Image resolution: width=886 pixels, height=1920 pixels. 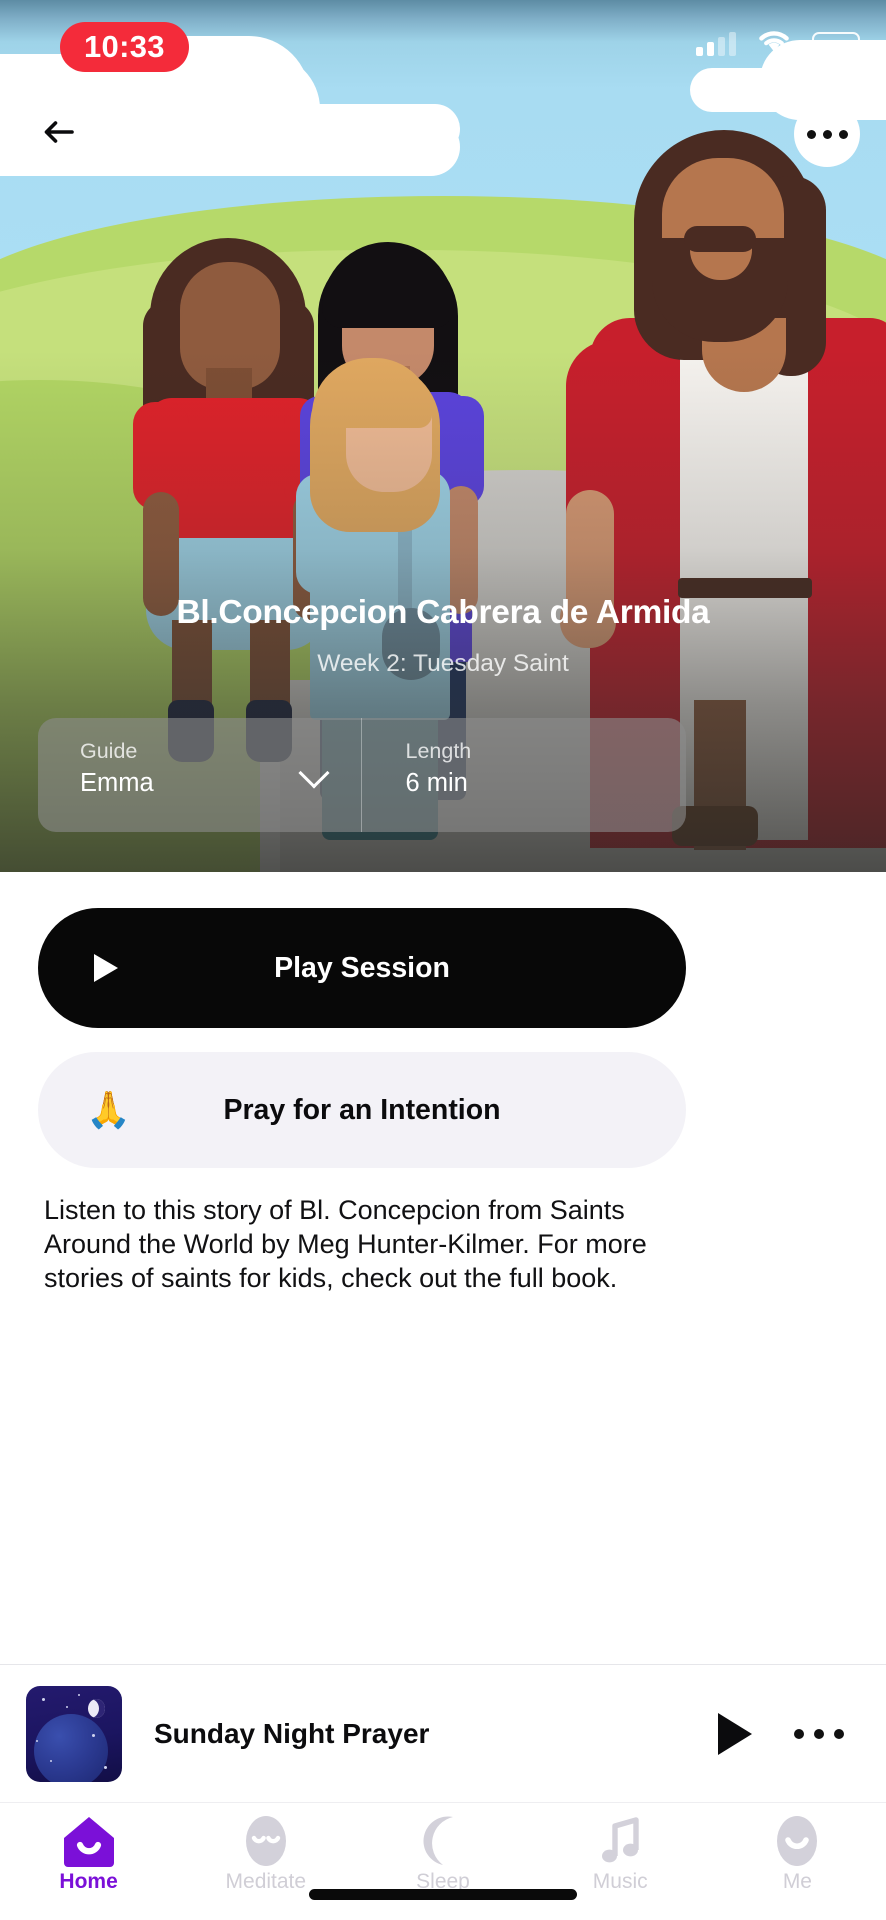 What do you see at coordinates (438, 751) in the screenshot?
I see `length-label: Length` at bounding box center [438, 751].